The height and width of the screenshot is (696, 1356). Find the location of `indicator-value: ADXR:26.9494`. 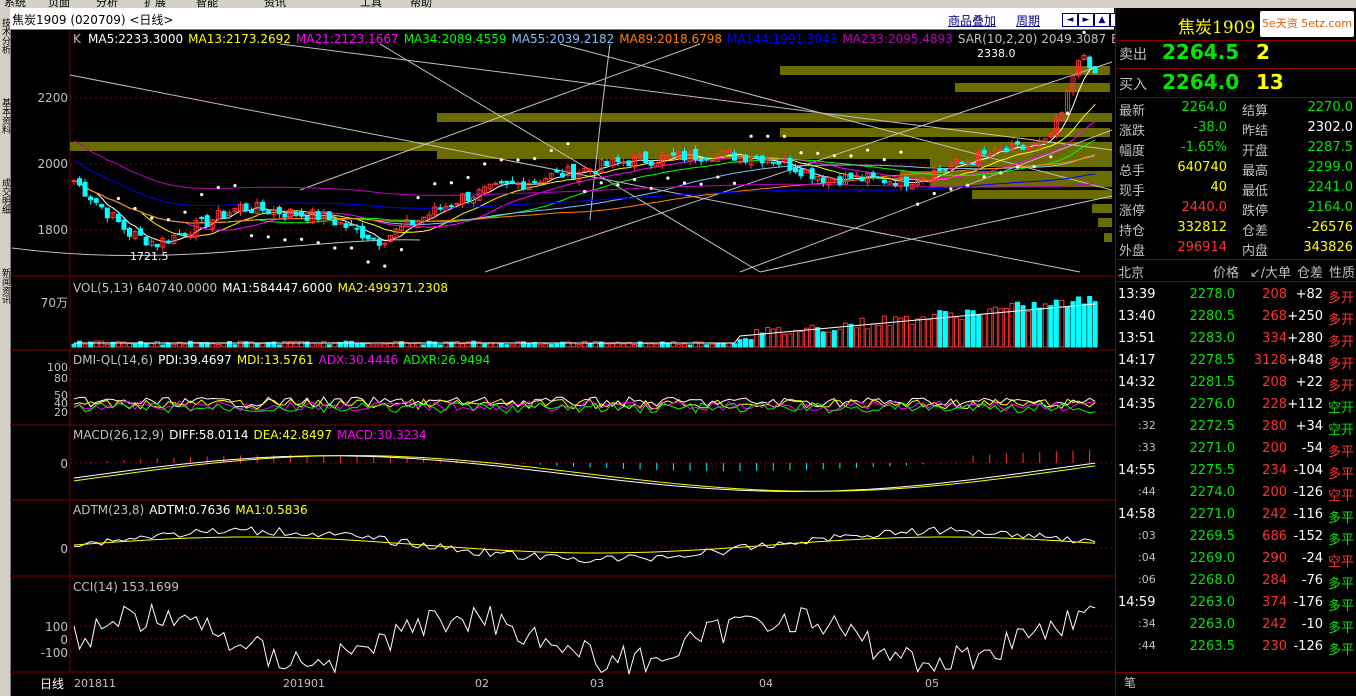

indicator-value: ADXR:26.9494 is located at coordinates (446, 360).